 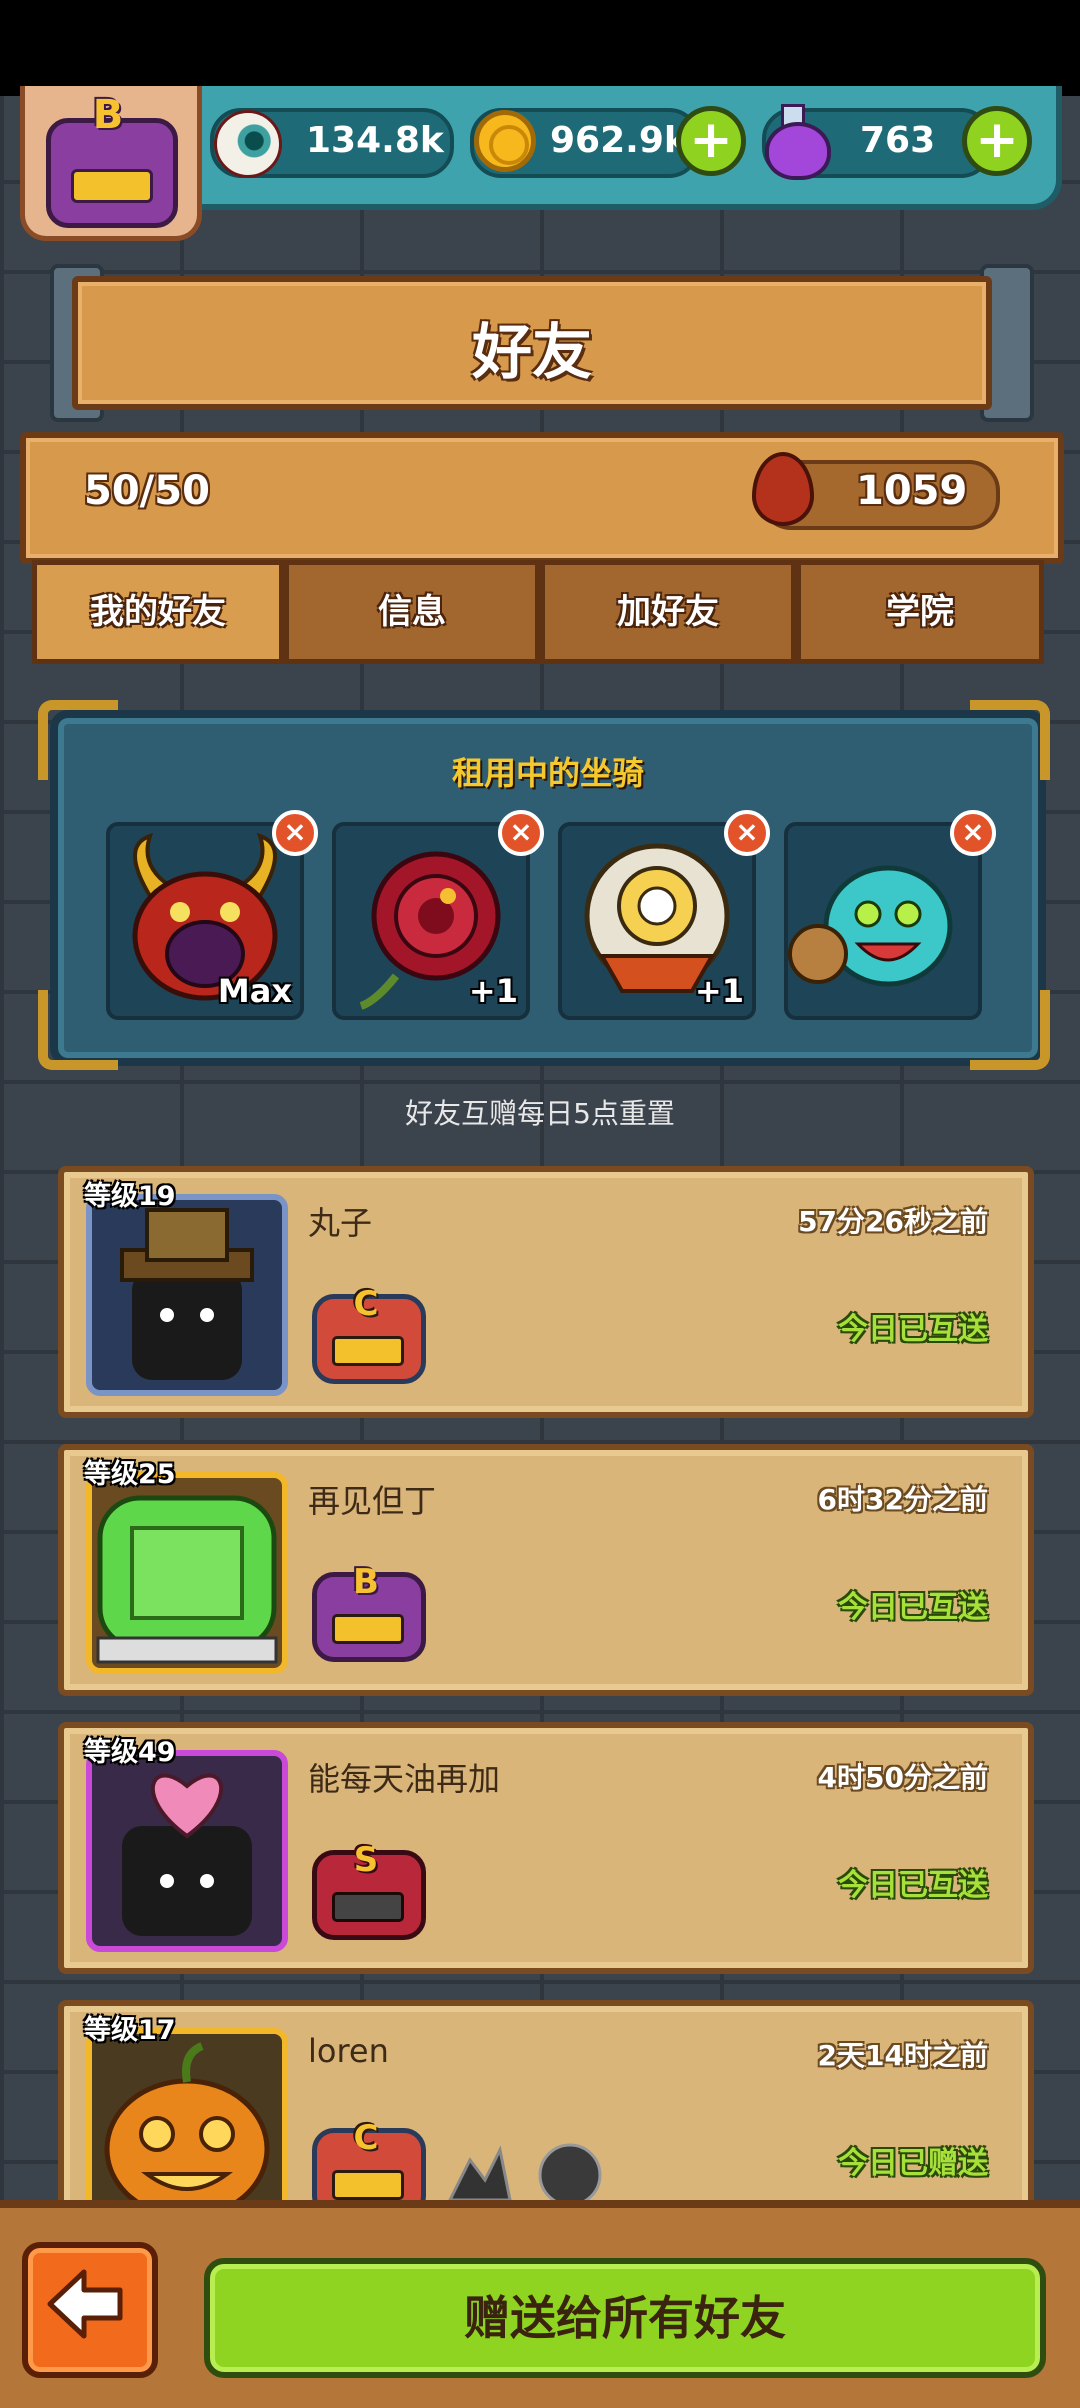 What do you see at coordinates (798, 151) in the screenshot?
I see `potion-icon` at bounding box center [798, 151].